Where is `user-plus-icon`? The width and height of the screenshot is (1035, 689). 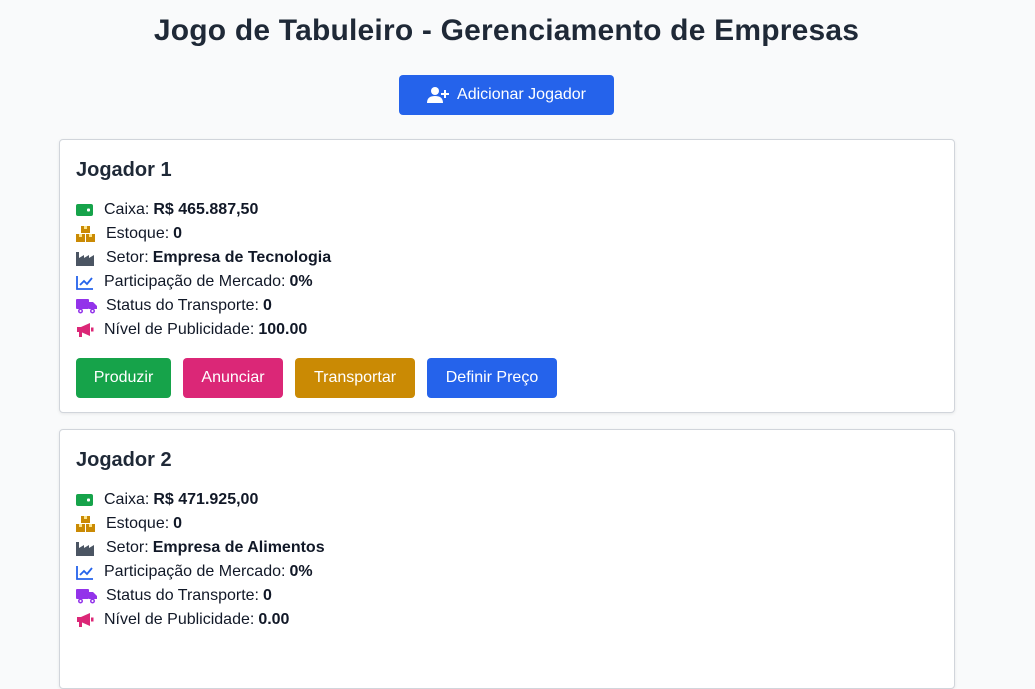 user-plus-icon is located at coordinates (438, 95).